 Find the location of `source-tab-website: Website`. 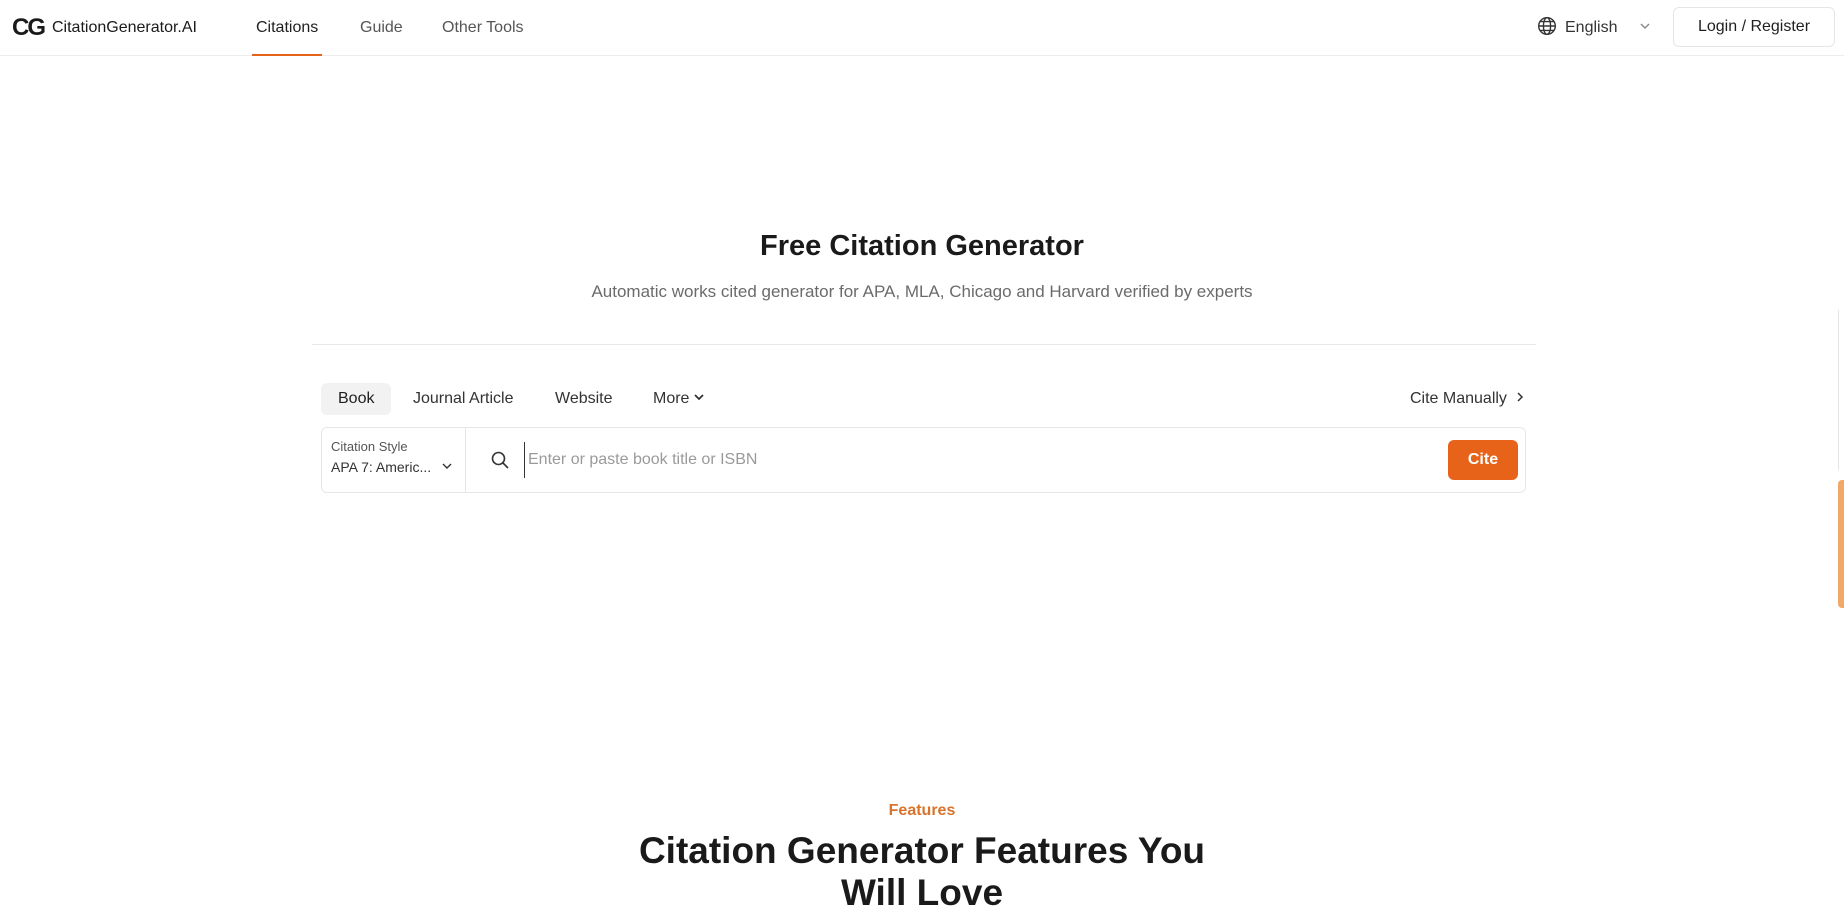

source-tab-website: Website is located at coordinates (584, 399).